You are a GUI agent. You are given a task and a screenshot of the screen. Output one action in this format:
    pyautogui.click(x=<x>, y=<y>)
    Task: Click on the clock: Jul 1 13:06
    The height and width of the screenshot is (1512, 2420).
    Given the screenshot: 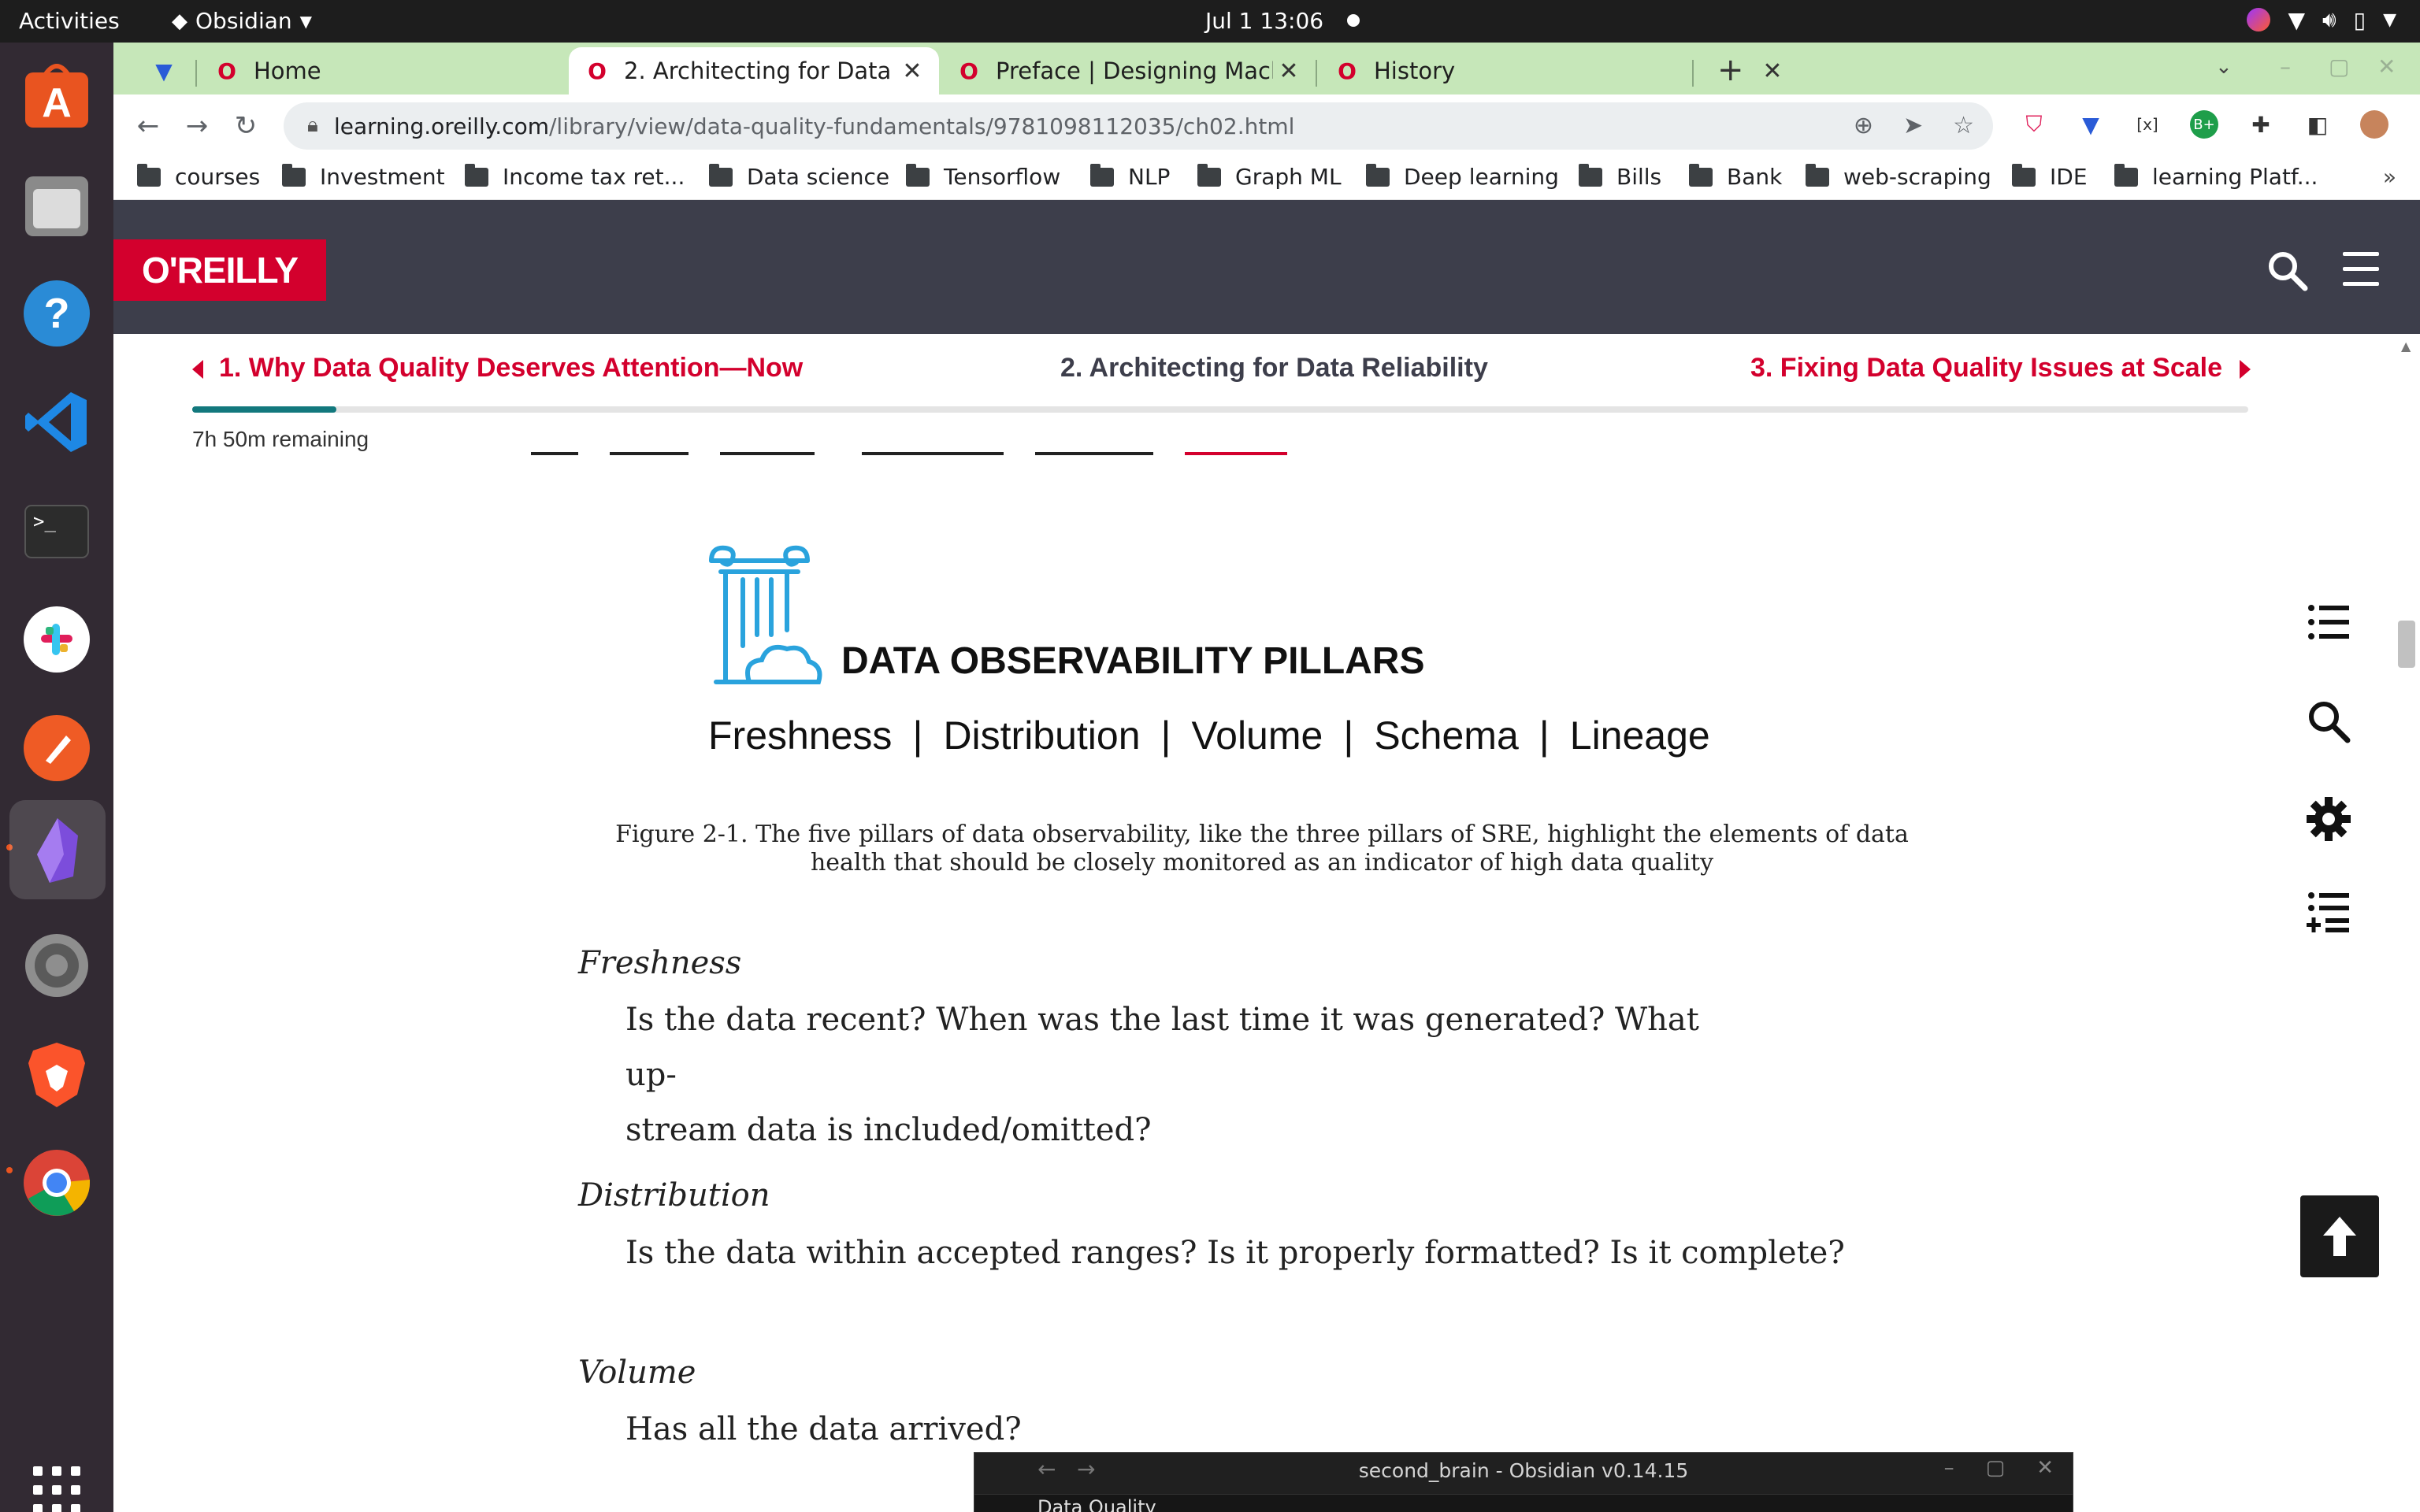 What is the action you would take?
    pyautogui.click(x=1264, y=21)
    